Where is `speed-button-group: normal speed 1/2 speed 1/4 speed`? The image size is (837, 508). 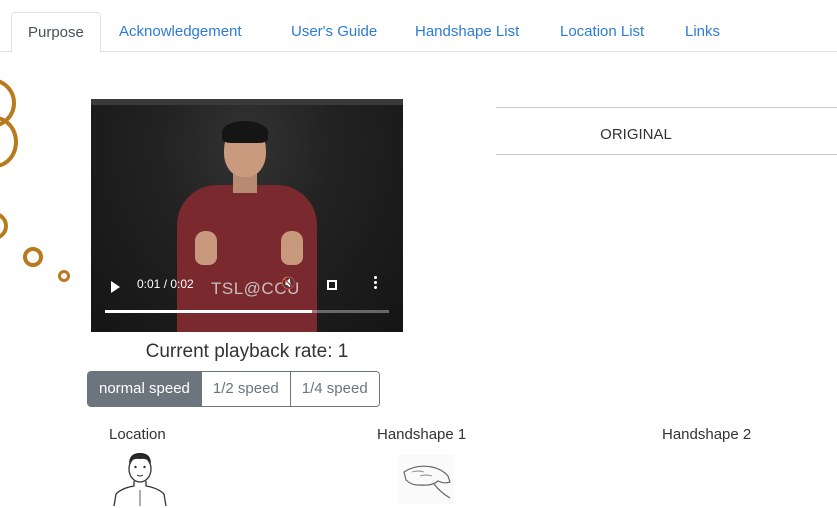 speed-button-group: normal speed 1/2 speed 1/4 speed is located at coordinates (233, 389).